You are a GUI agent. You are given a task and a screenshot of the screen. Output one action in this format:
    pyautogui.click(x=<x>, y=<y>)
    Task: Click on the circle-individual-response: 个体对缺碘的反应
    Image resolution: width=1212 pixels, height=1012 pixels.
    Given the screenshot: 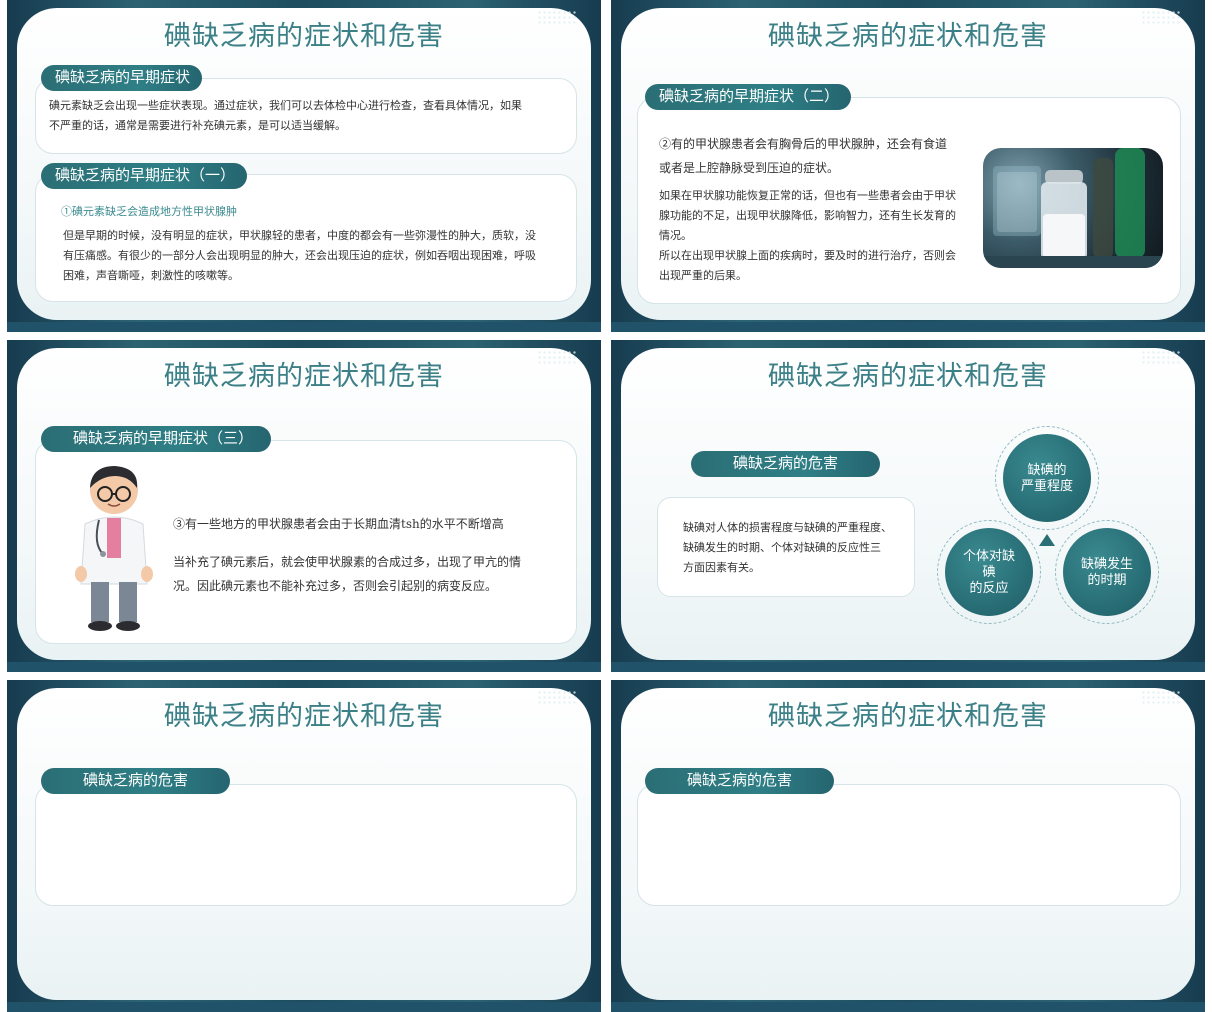 What is the action you would take?
    pyautogui.click(x=989, y=572)
    